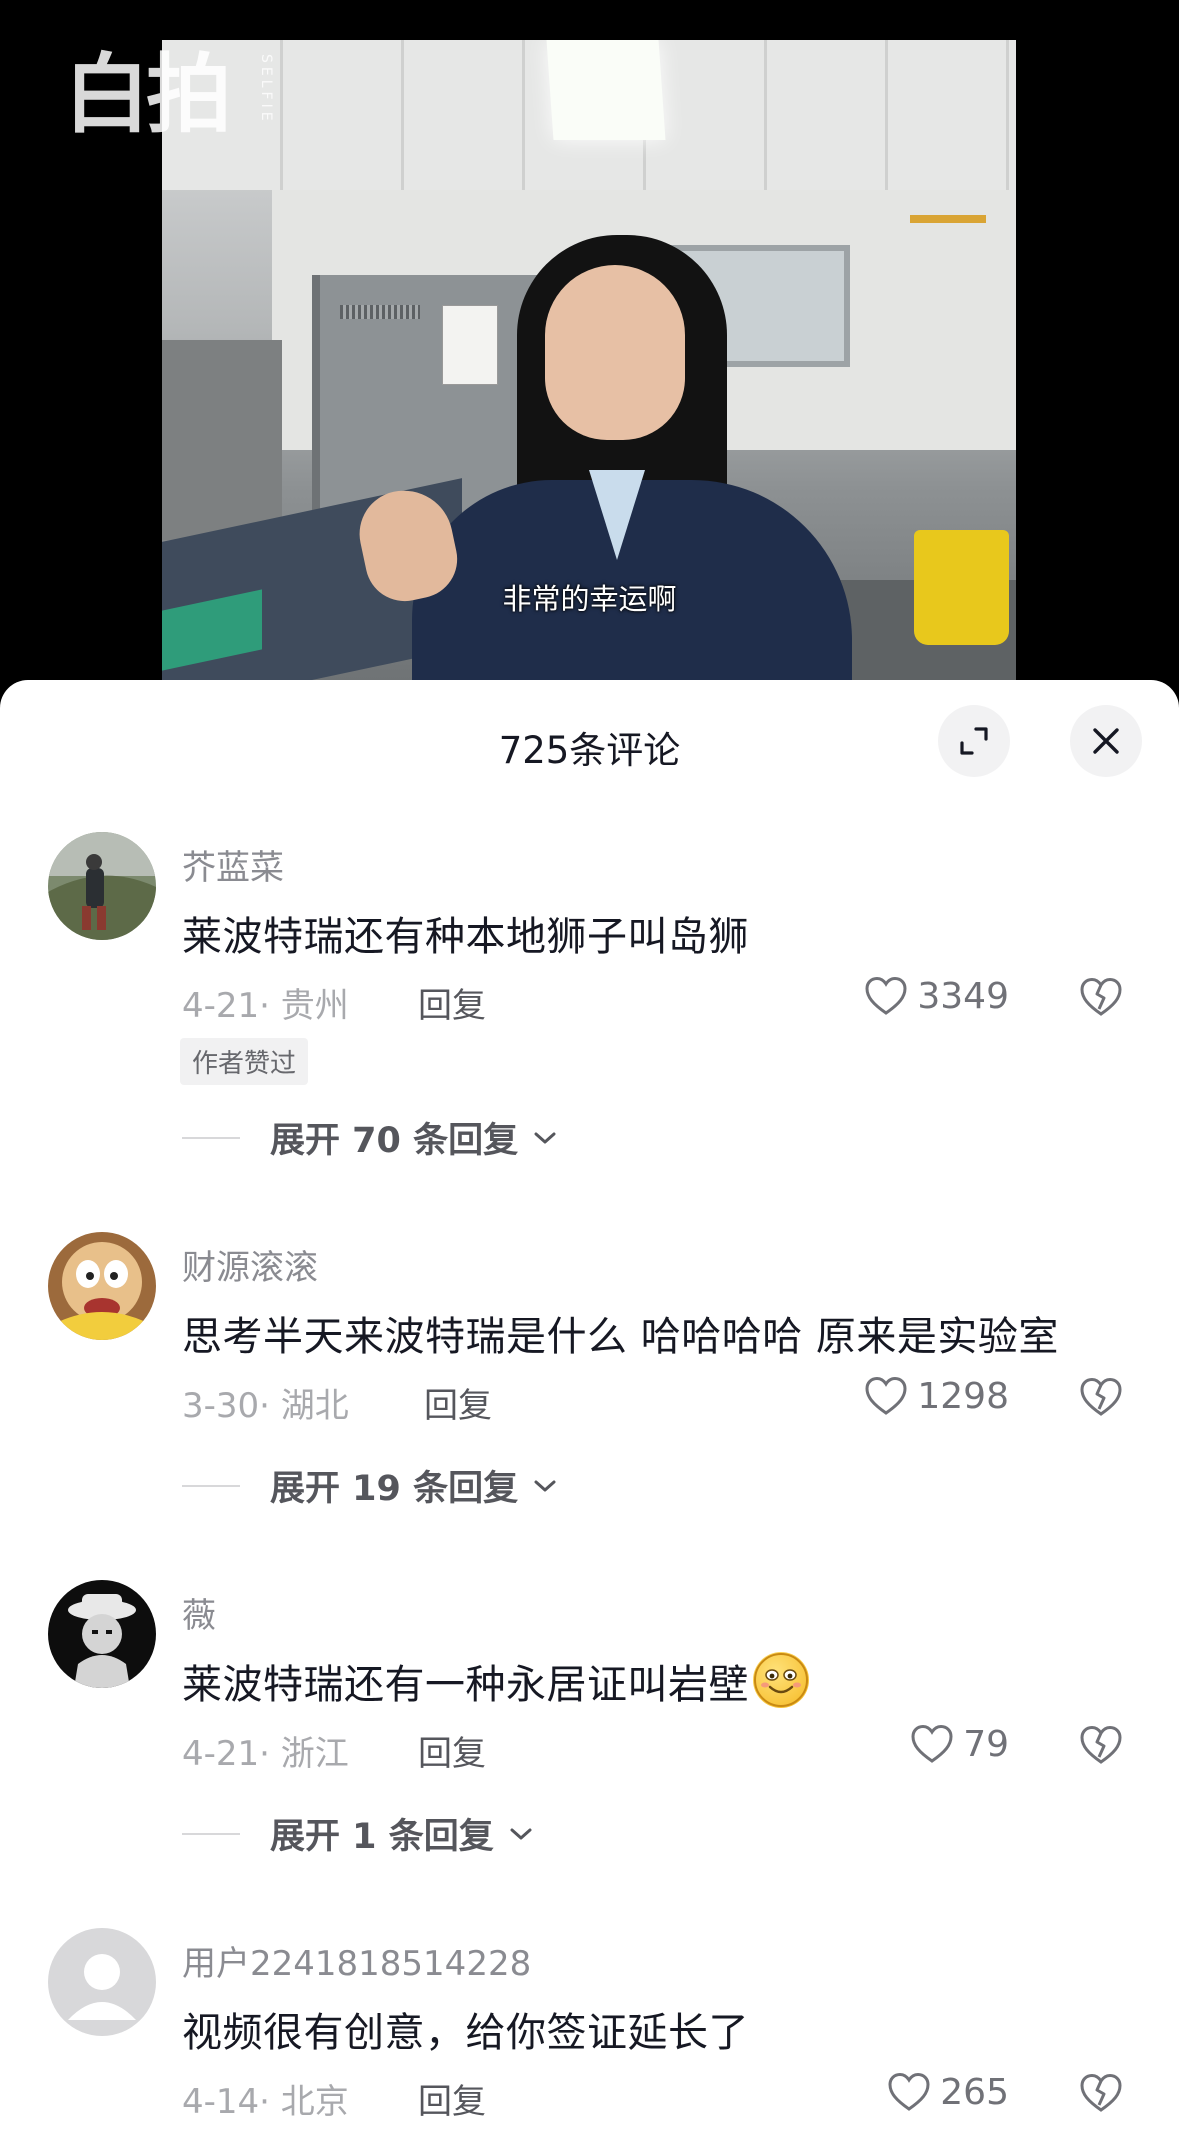 The image size is (1179, 2153). Describe the element at coordinates (265, 1406) in the screenshot. I see `comment-date-location: 3-30· 湖北` at that location.